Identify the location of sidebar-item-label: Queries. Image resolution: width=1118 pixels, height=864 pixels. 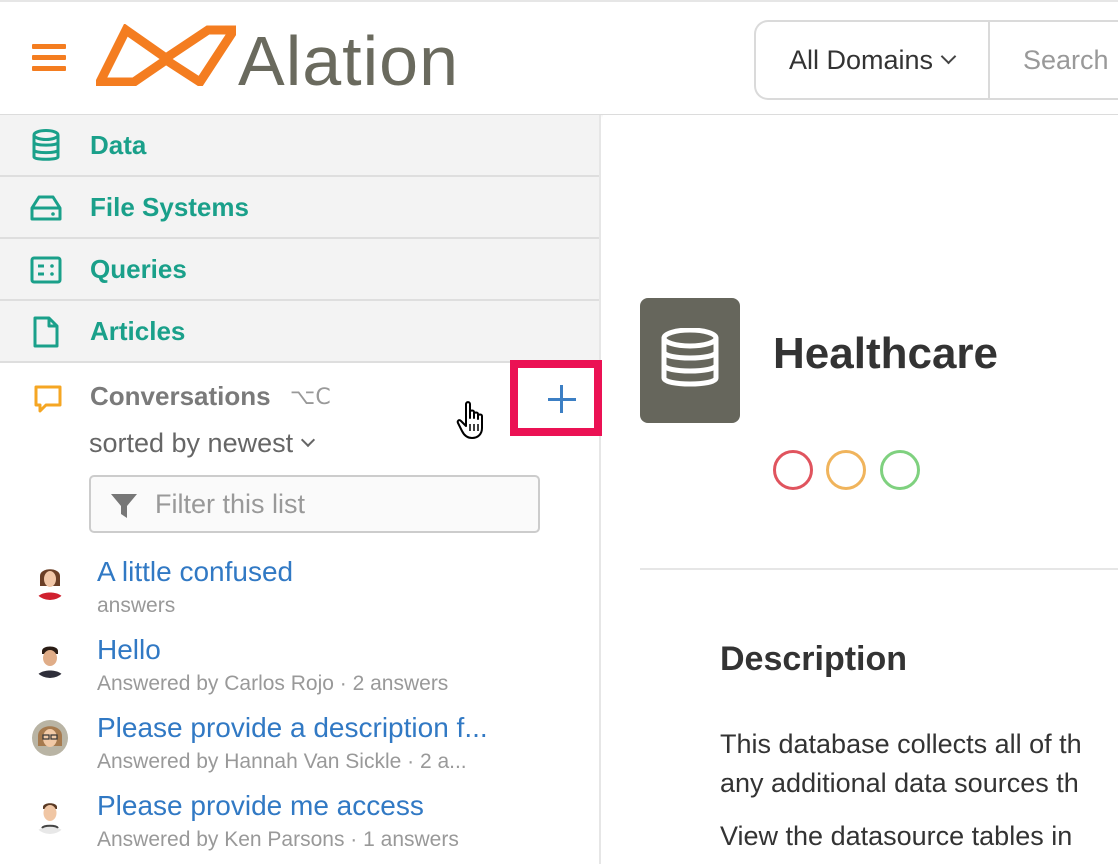
(138, 268).